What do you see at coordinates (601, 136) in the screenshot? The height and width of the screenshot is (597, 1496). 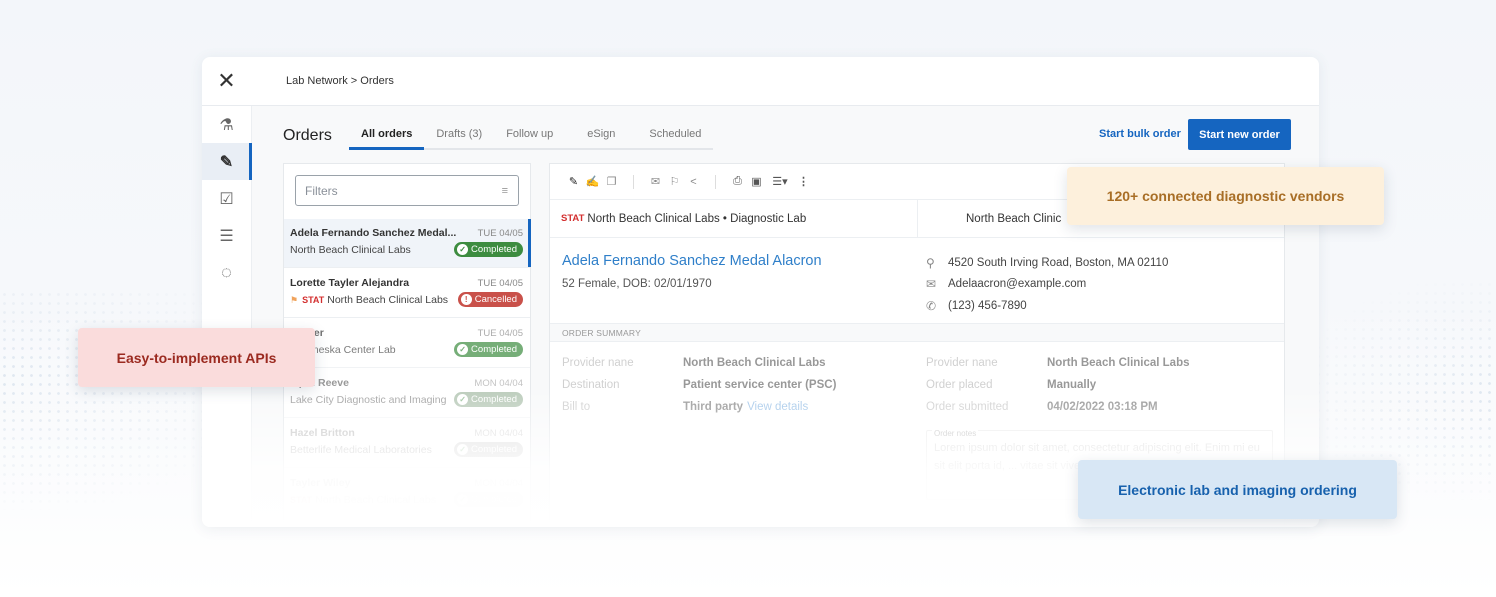 I see `tab-esign: eSign` at bounding box center [601, 136].